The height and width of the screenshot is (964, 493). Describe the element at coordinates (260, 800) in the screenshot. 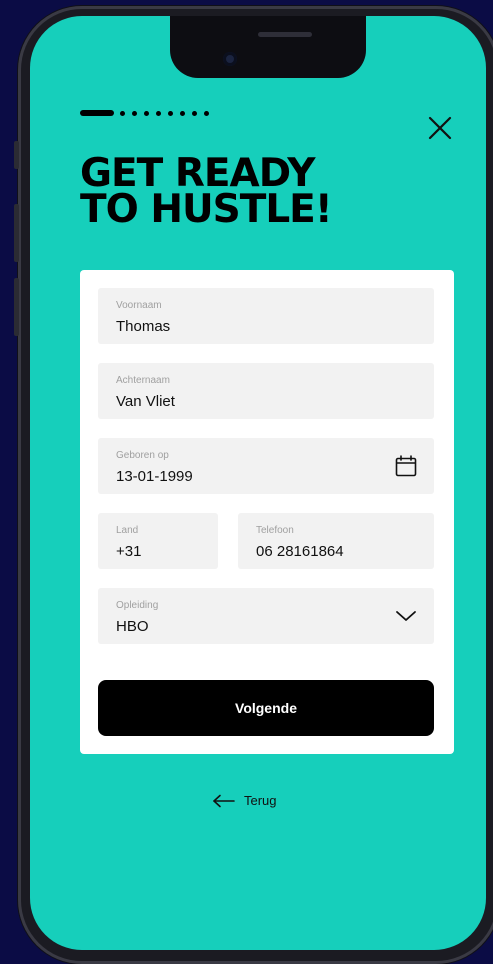

I see `back-label: Terug` at that location.